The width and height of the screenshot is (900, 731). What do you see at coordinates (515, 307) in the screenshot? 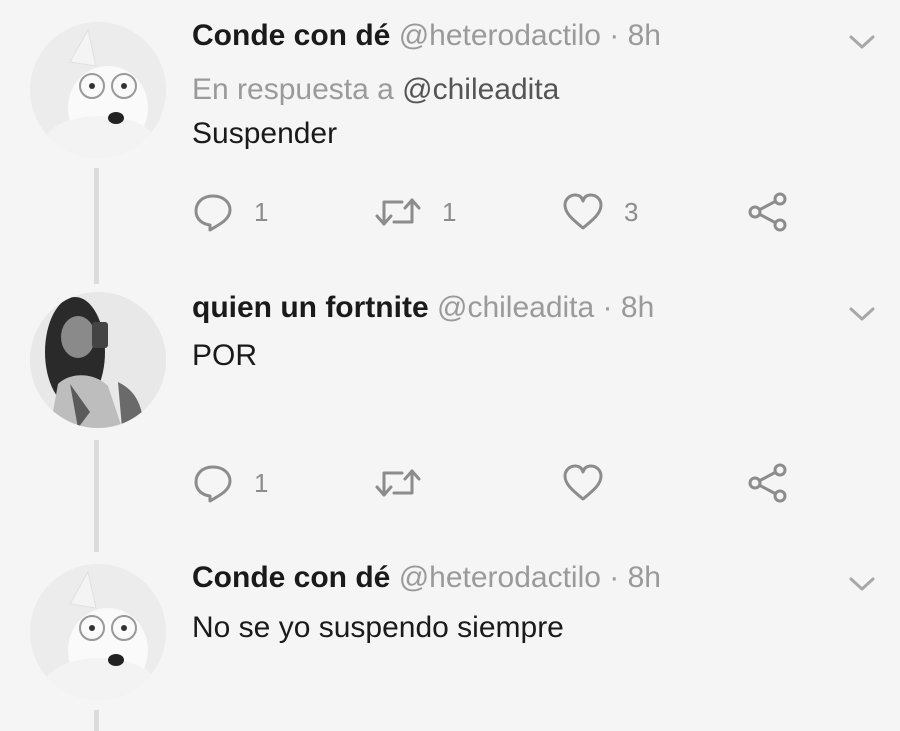
I see `handle: @chileadita` at bounding box center [515, 307].